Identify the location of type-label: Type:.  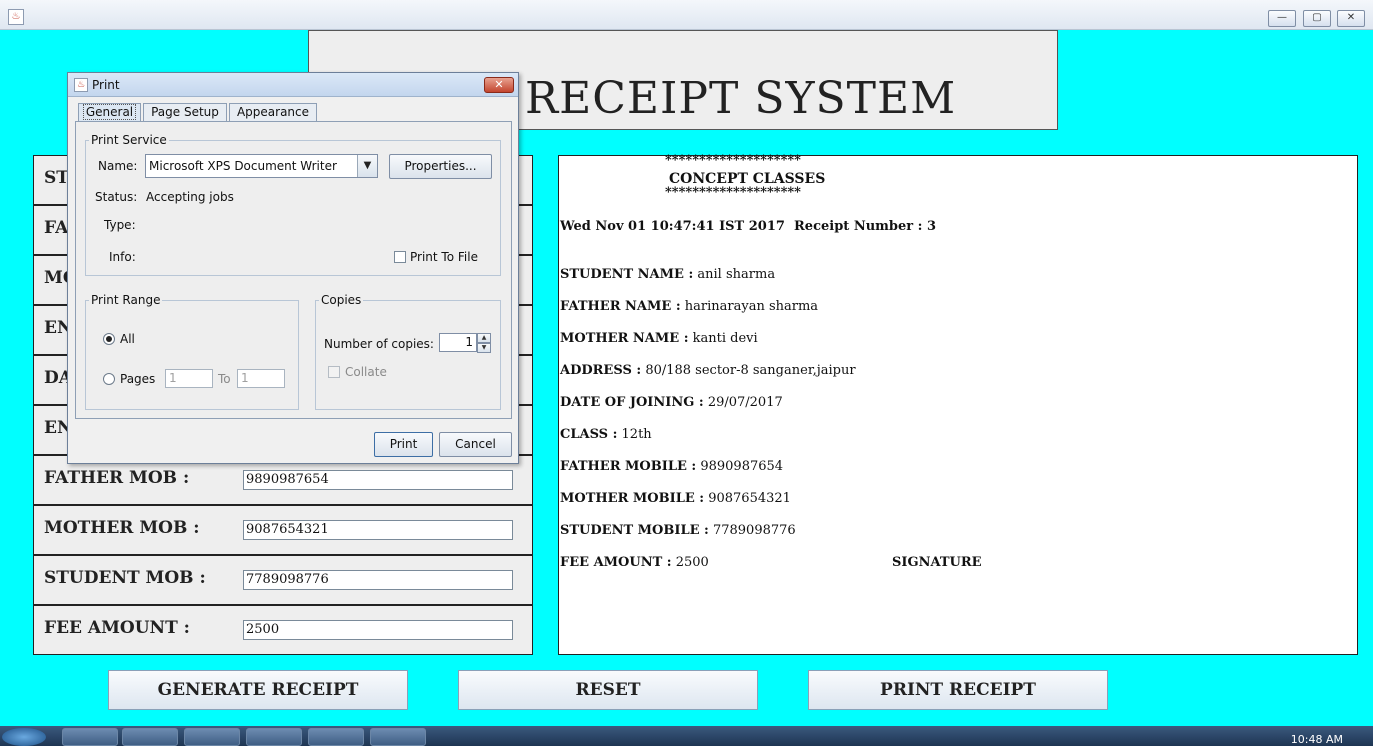
(120, 225).